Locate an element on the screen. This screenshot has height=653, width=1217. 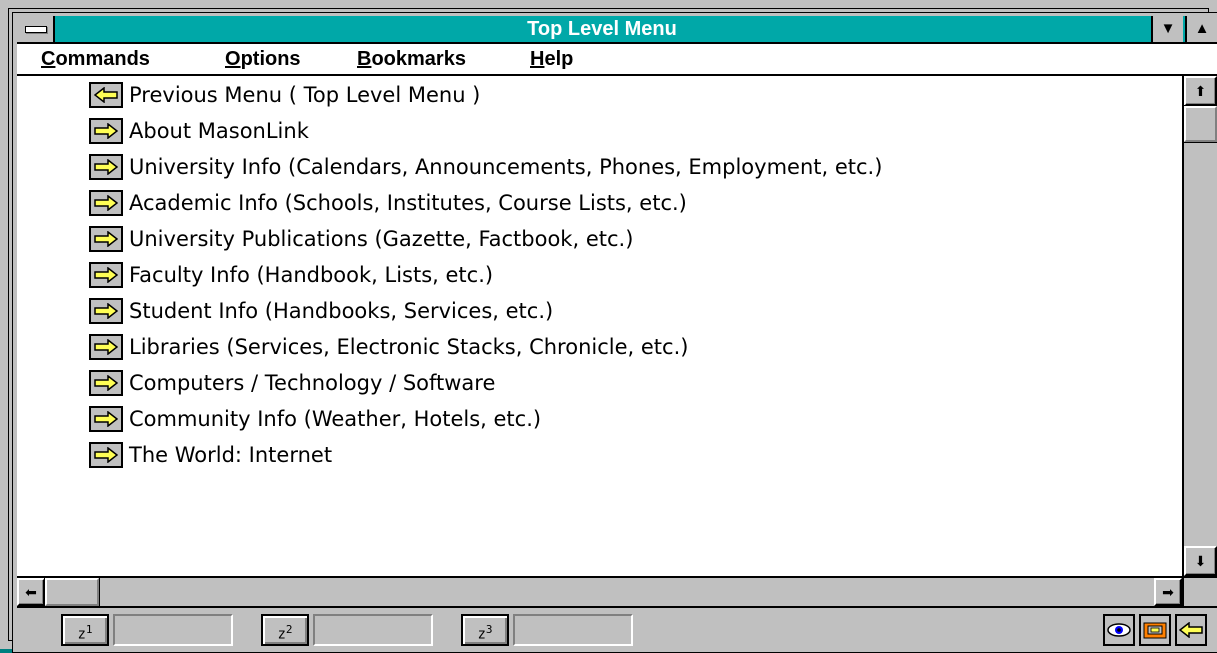
scroll-right-button: ➡ is located at coordinates (1168, 592).